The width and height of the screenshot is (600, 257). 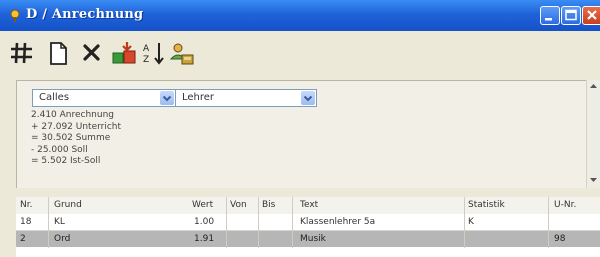 What do you see at coordinates (246, 98) in the screenshot?
I see `right-select: Lehrer` at bounding box center [246, 98].